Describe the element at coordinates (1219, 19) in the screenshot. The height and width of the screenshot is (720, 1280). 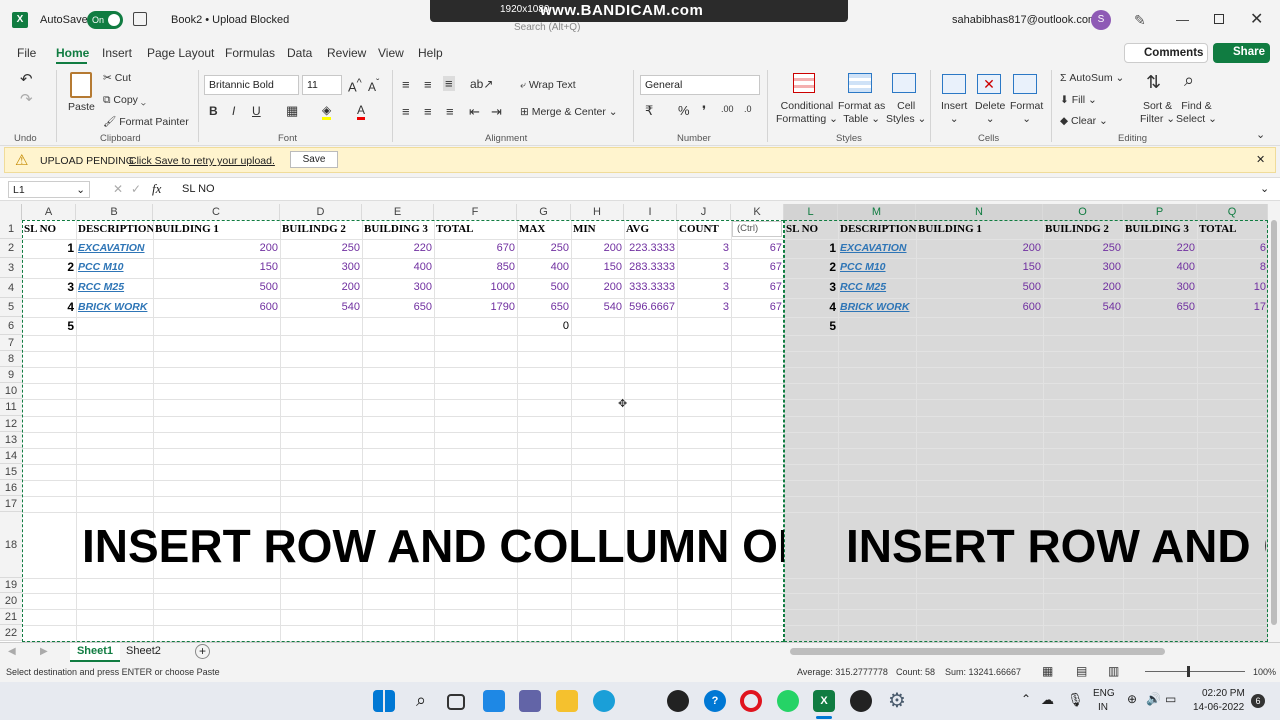
I see `maximize-icon` at that location.